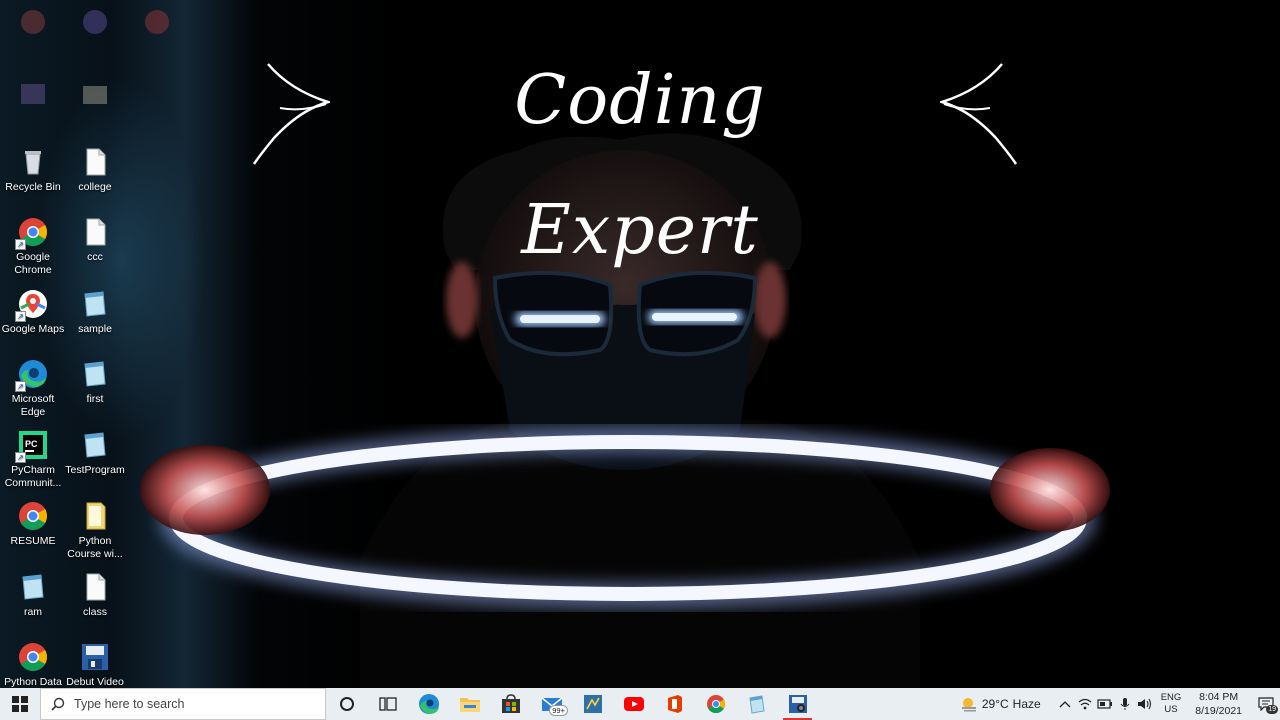 The height and width of the screenshot is (720, 1280). I want to click on wifi-icon, so click(1085, 704).